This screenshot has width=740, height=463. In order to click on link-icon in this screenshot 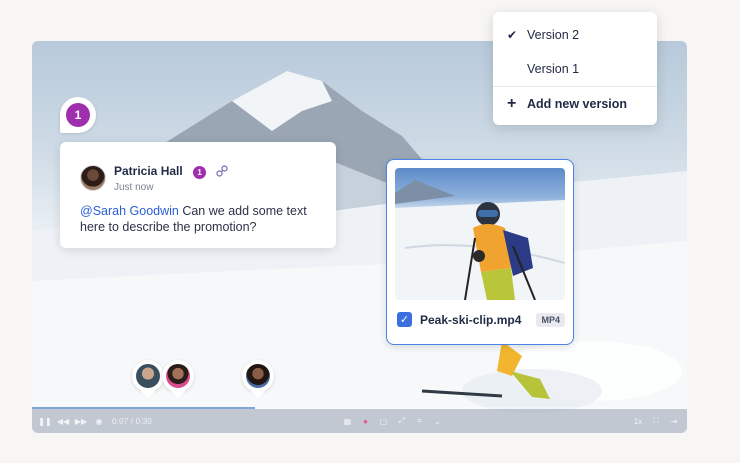, I will do `click(222, 171)`.